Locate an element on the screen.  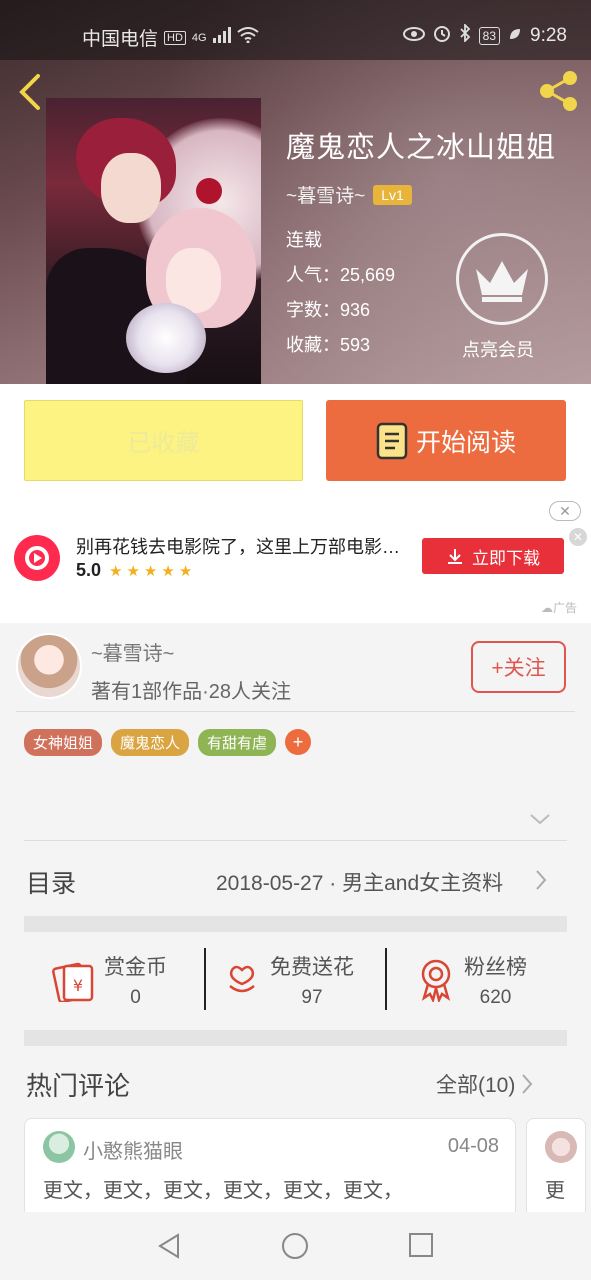
carrier-label: 中国电信 is located at coordinates (120, 39).